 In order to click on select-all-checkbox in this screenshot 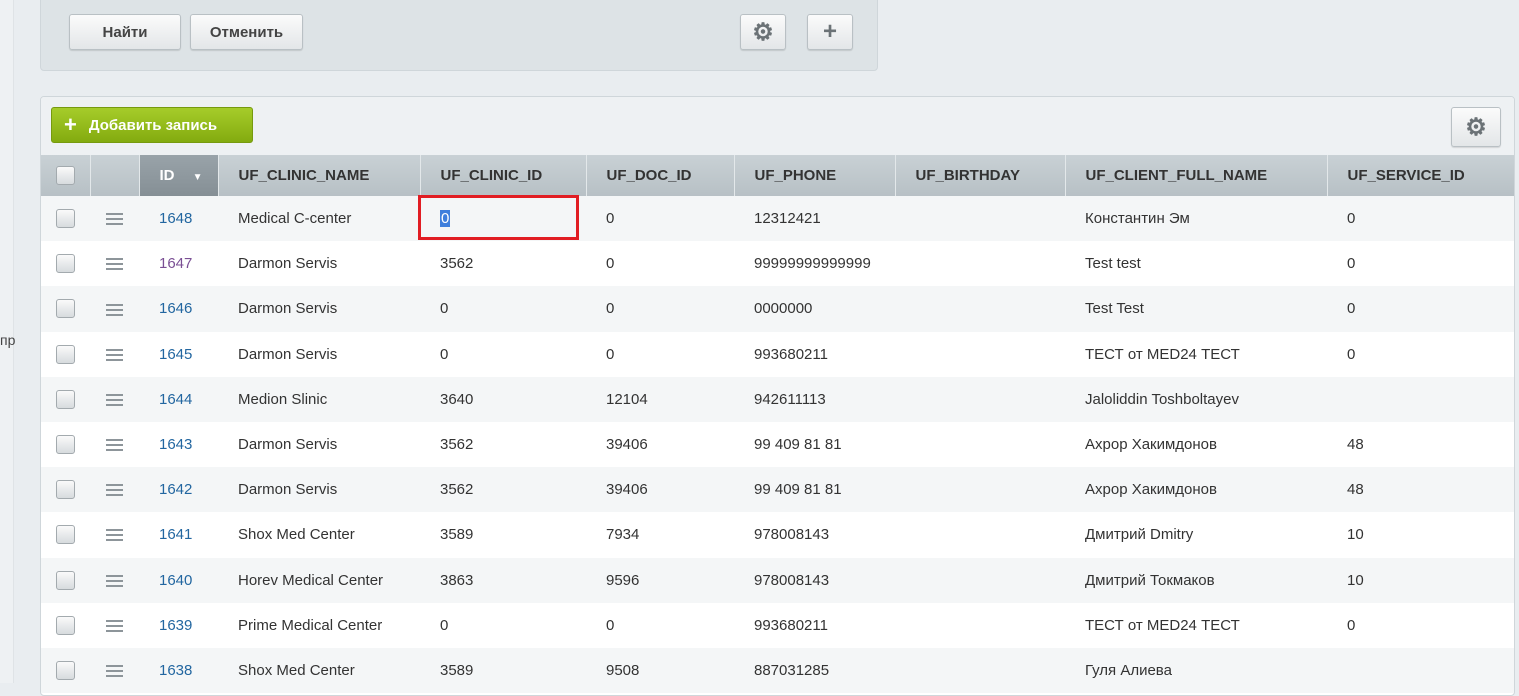, I will do `click(65, 175)`.